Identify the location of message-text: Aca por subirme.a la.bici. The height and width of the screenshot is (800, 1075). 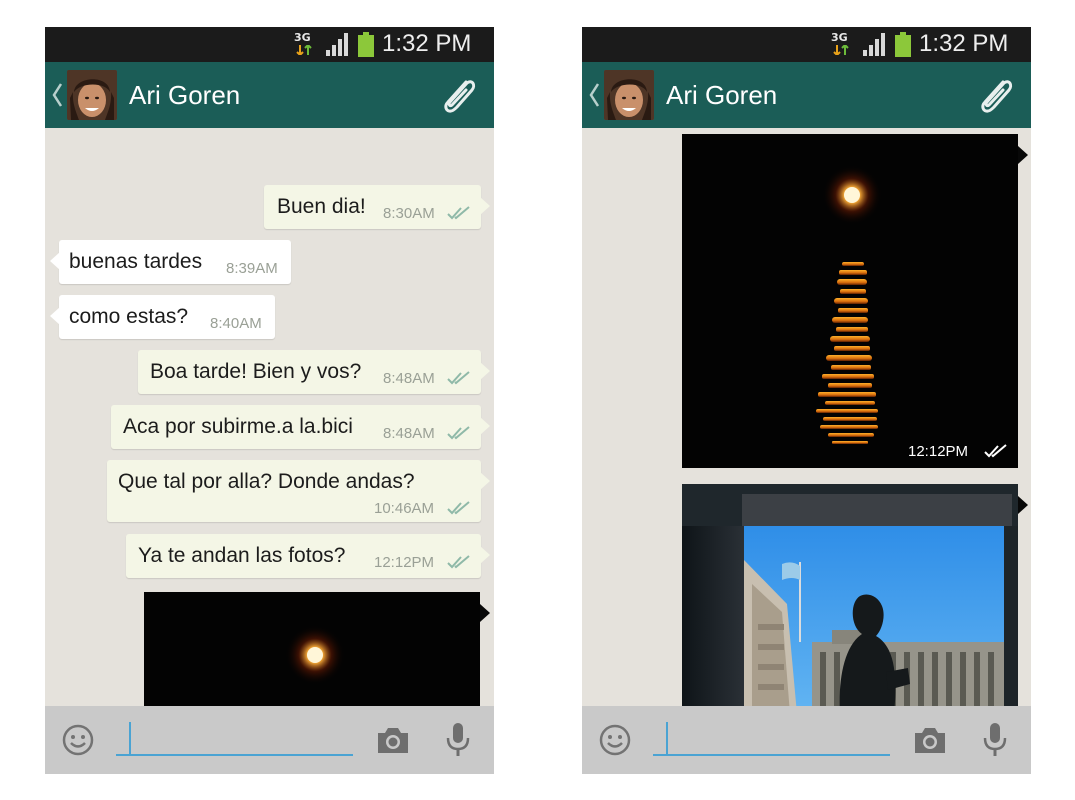
(238, 426).